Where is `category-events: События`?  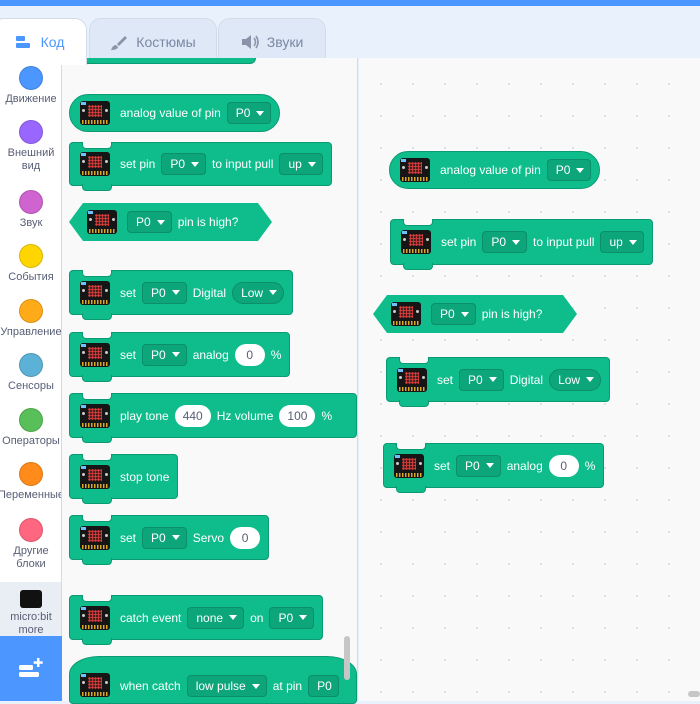 category-events: События is located at coordinates (30, 264).